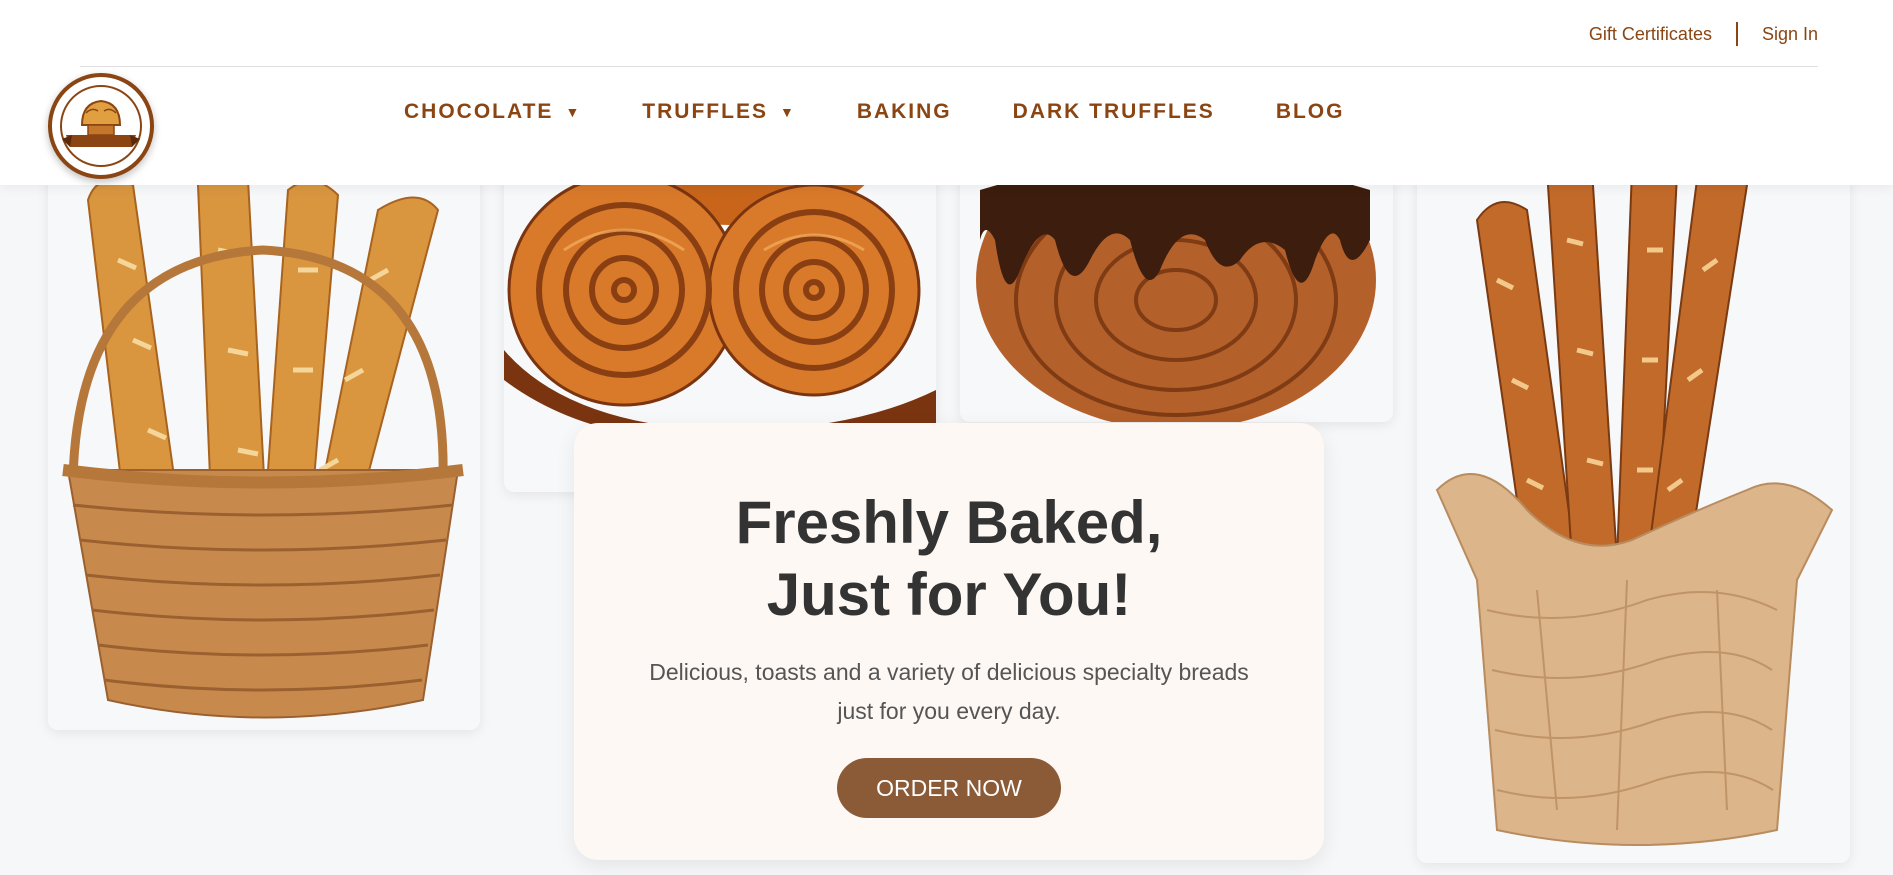  I want to click on gift-certificates-link: Gift Certificates, so click(1650, 34).